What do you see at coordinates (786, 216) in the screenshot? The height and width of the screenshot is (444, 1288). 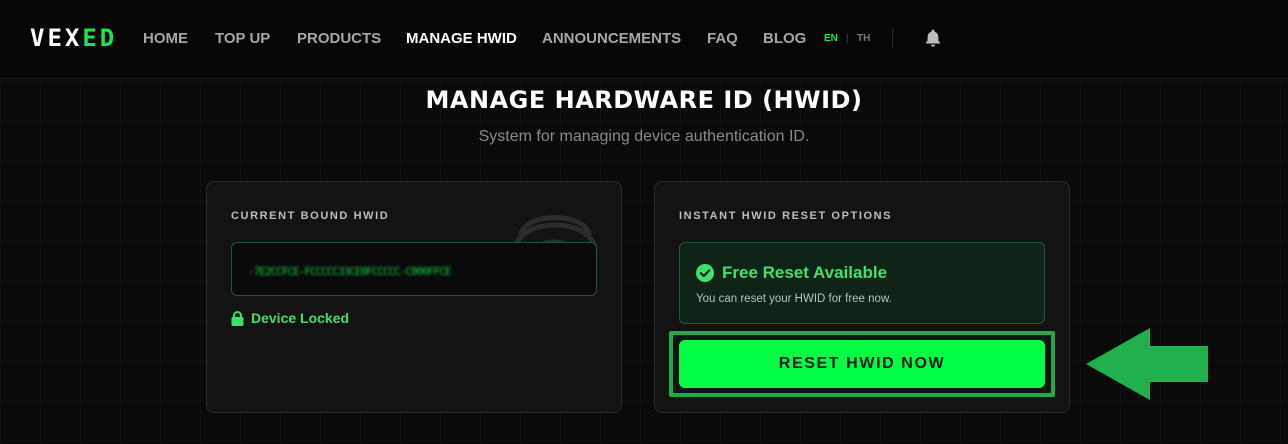 I see `reset-options-heading: INSTANT HWID RESET OPTIONS` at bounding box center [786, 216].